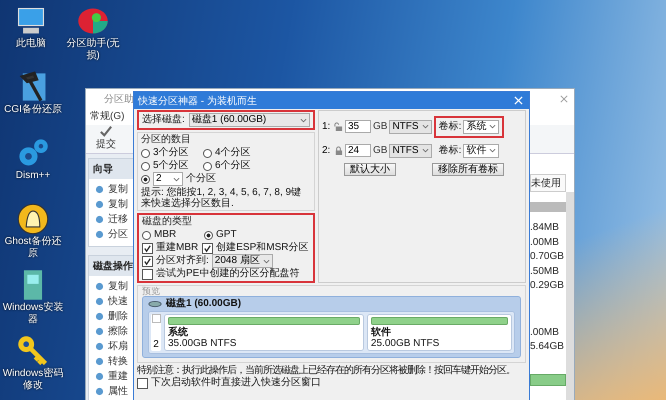 Image resolution: width=666 pixels, height=400 pixels. I want to click on submit-button: 提交, so click(106, 138).